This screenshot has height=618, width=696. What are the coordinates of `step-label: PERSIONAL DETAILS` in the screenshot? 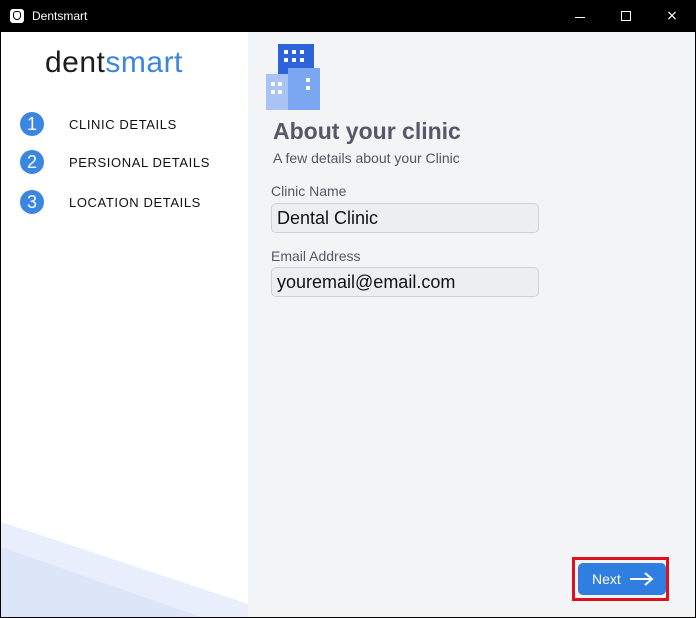 It's located at (139, 162).